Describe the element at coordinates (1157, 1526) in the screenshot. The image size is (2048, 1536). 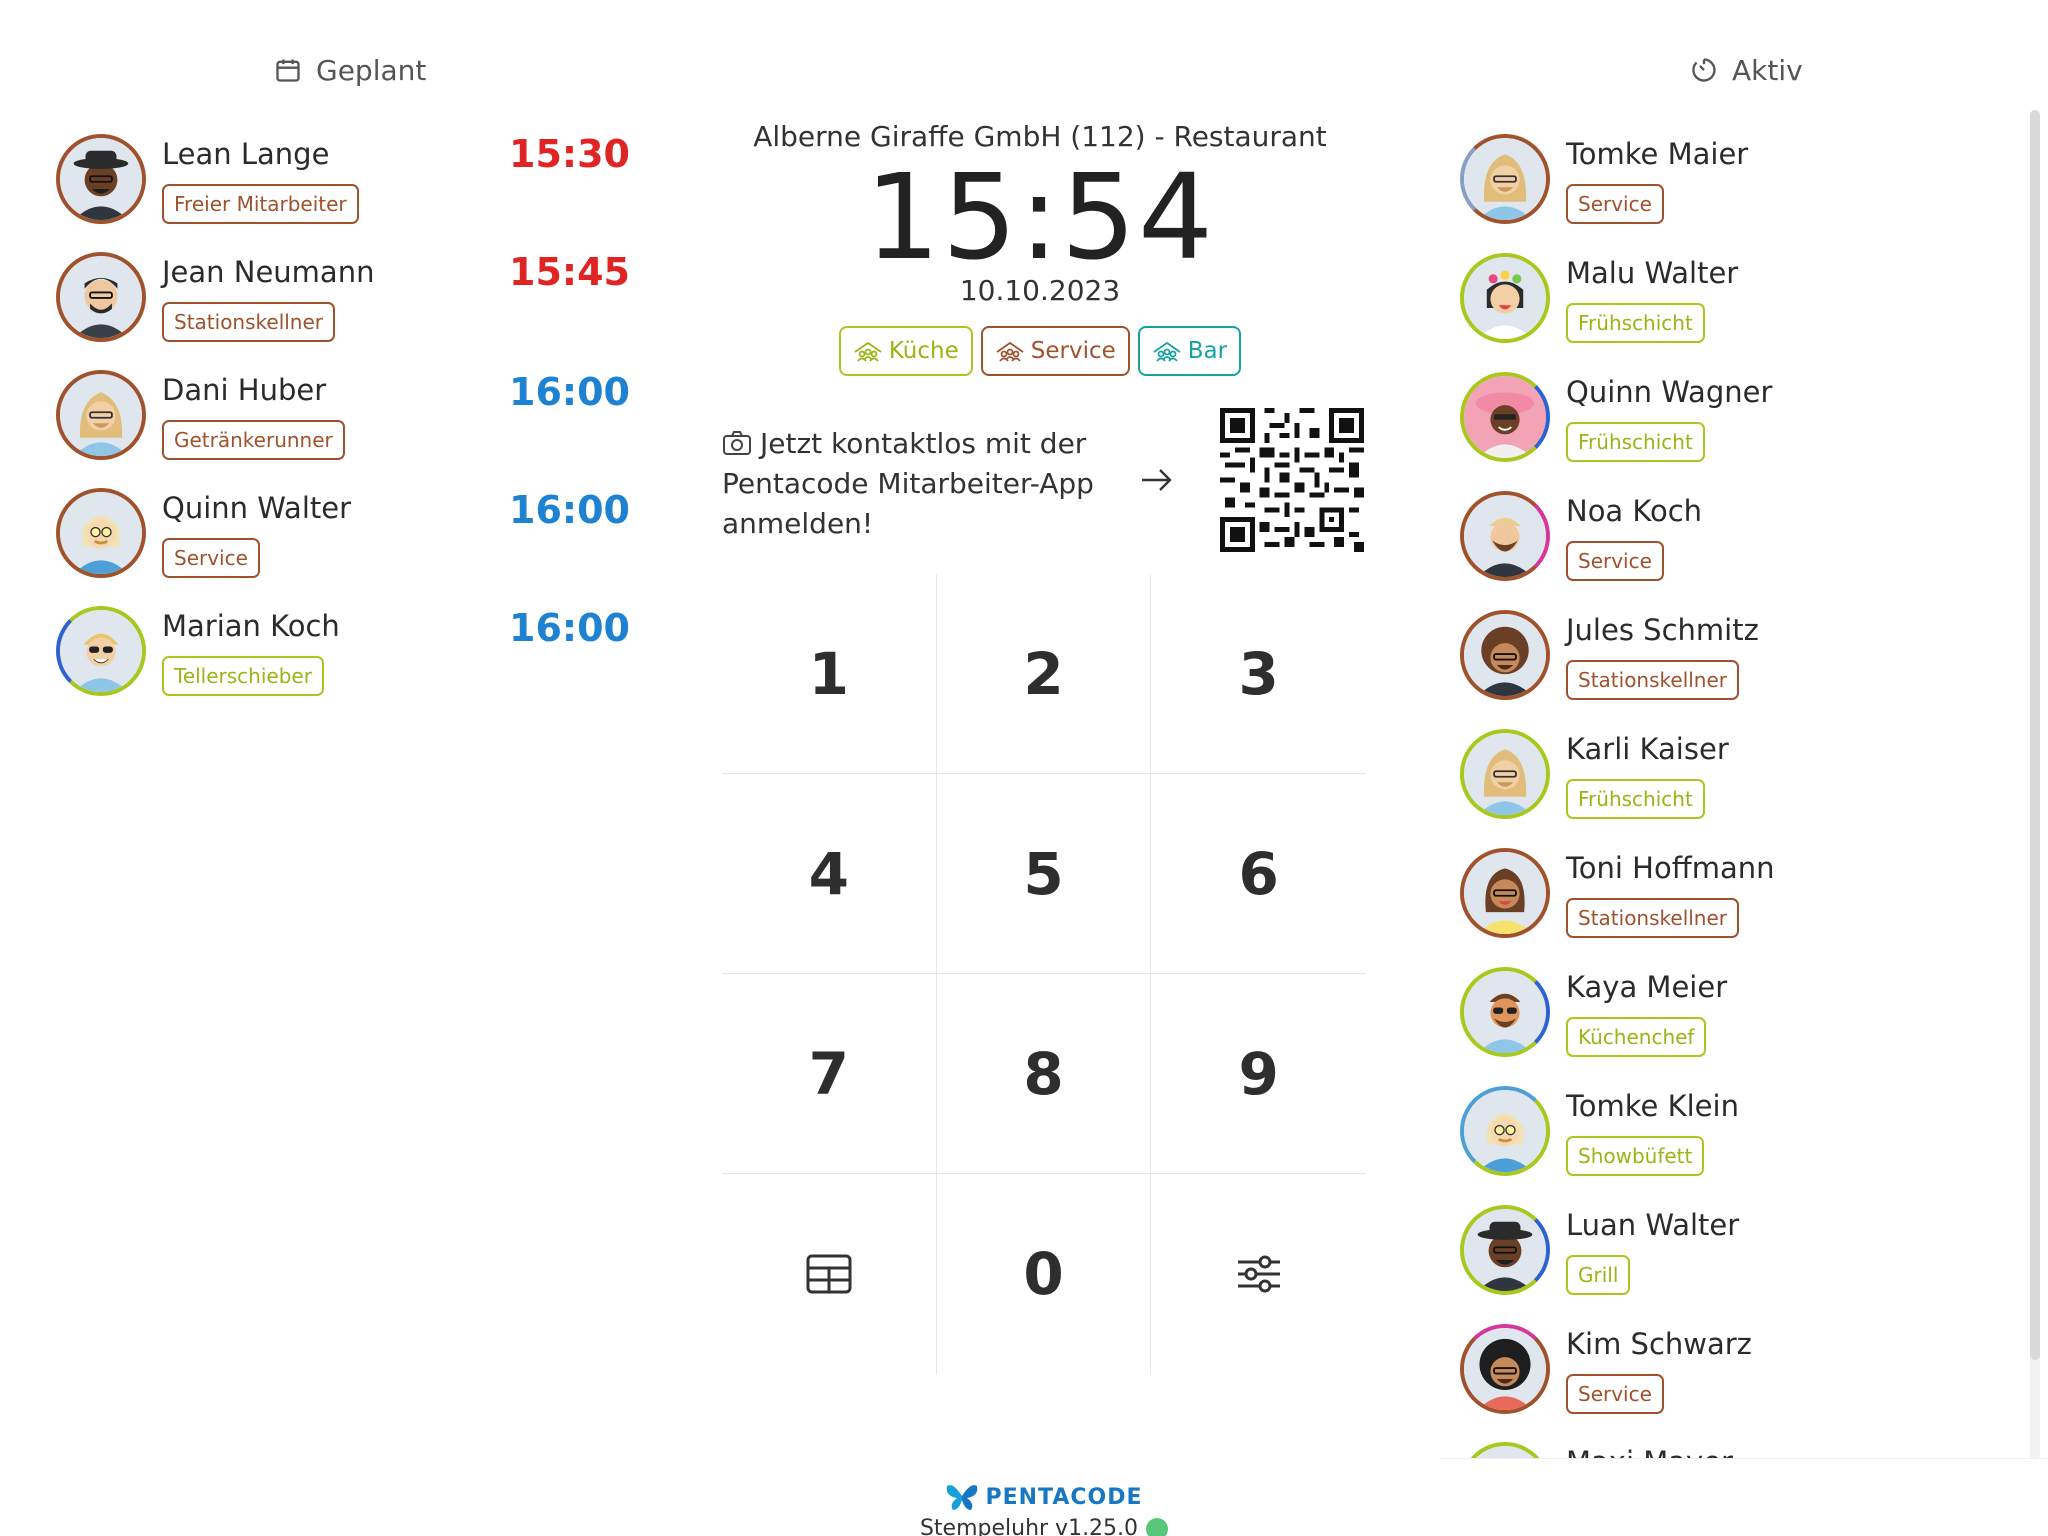
I see `online-status-indicator` at that location.